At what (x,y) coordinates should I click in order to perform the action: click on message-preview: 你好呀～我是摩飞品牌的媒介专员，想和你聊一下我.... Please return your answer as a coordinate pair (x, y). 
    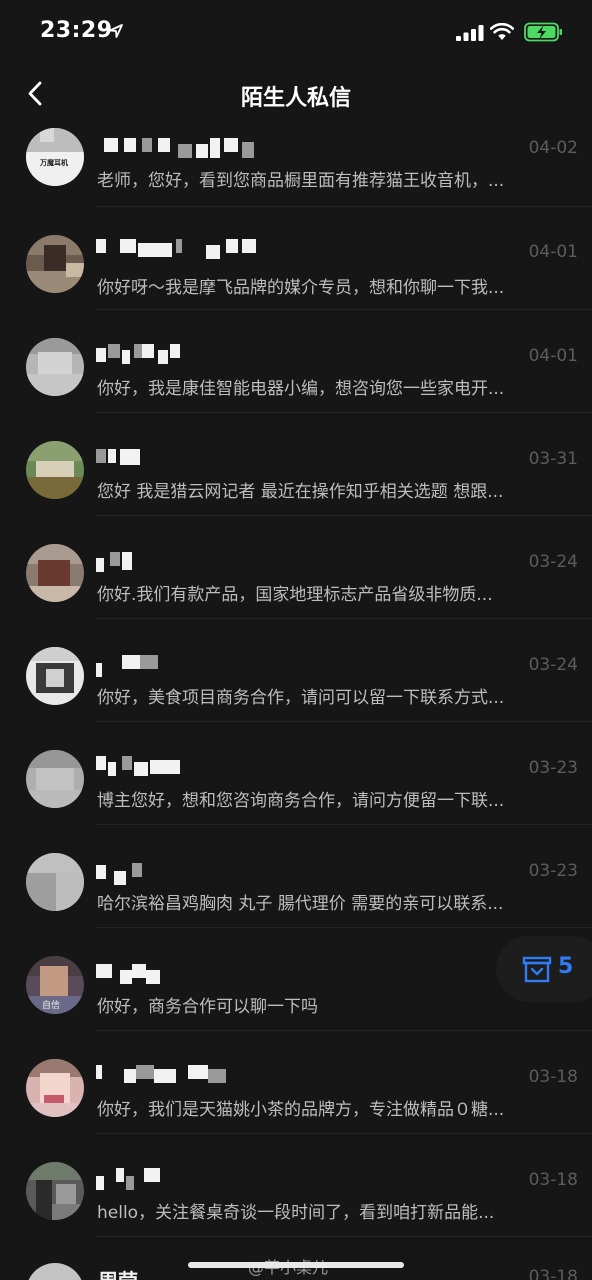
    Looking at the image, I should click on (301, 288).